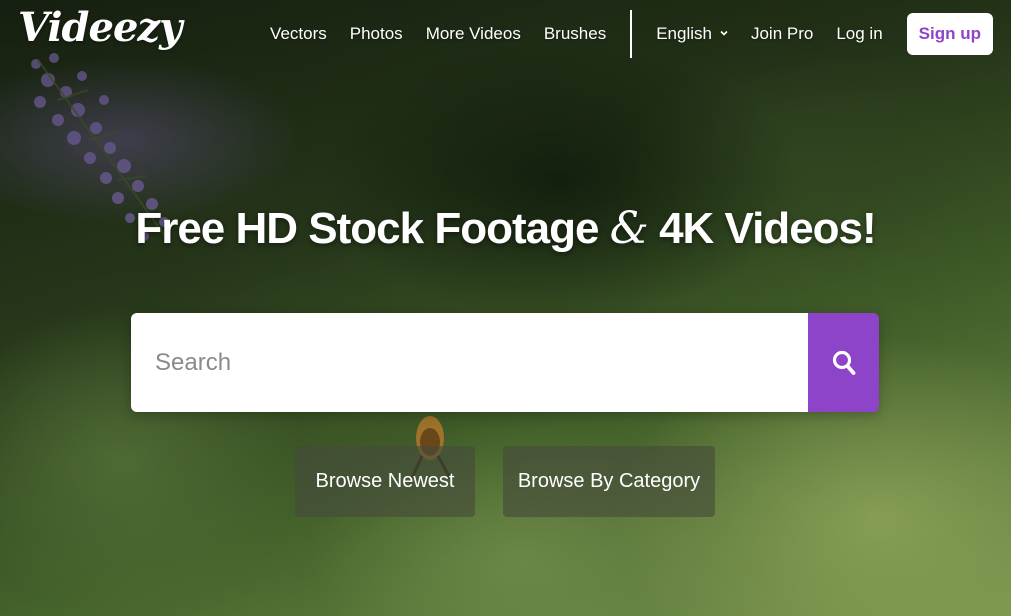 The height and width of the screenshot is (616, 1011). I want to click on language-dropdown: English, so click(692, 34).